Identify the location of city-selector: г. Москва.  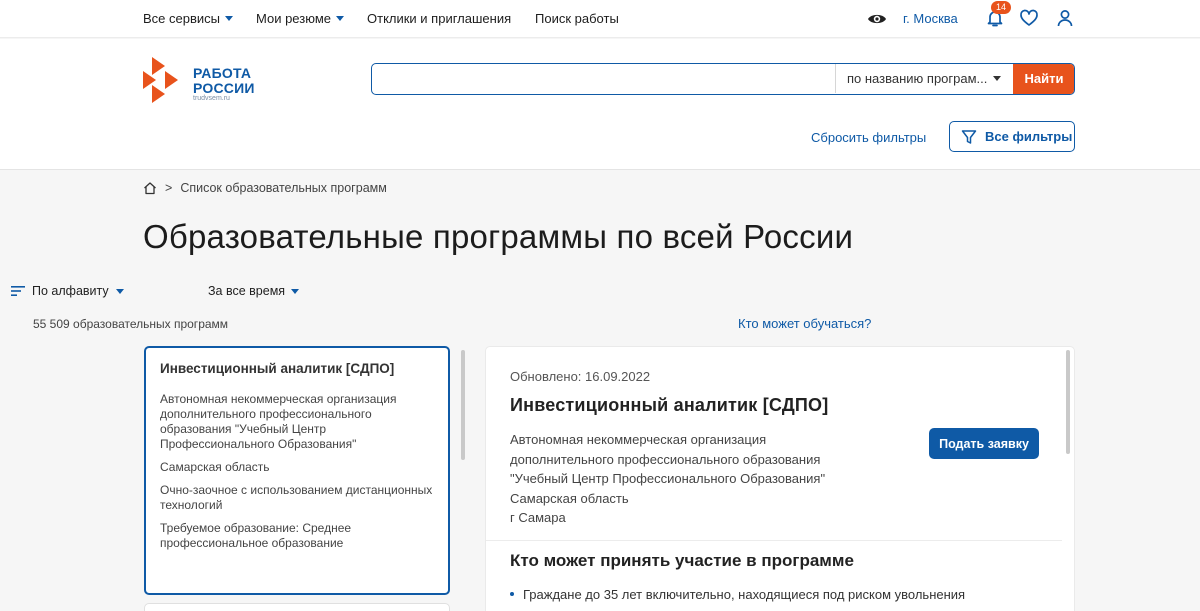
(930, 18).